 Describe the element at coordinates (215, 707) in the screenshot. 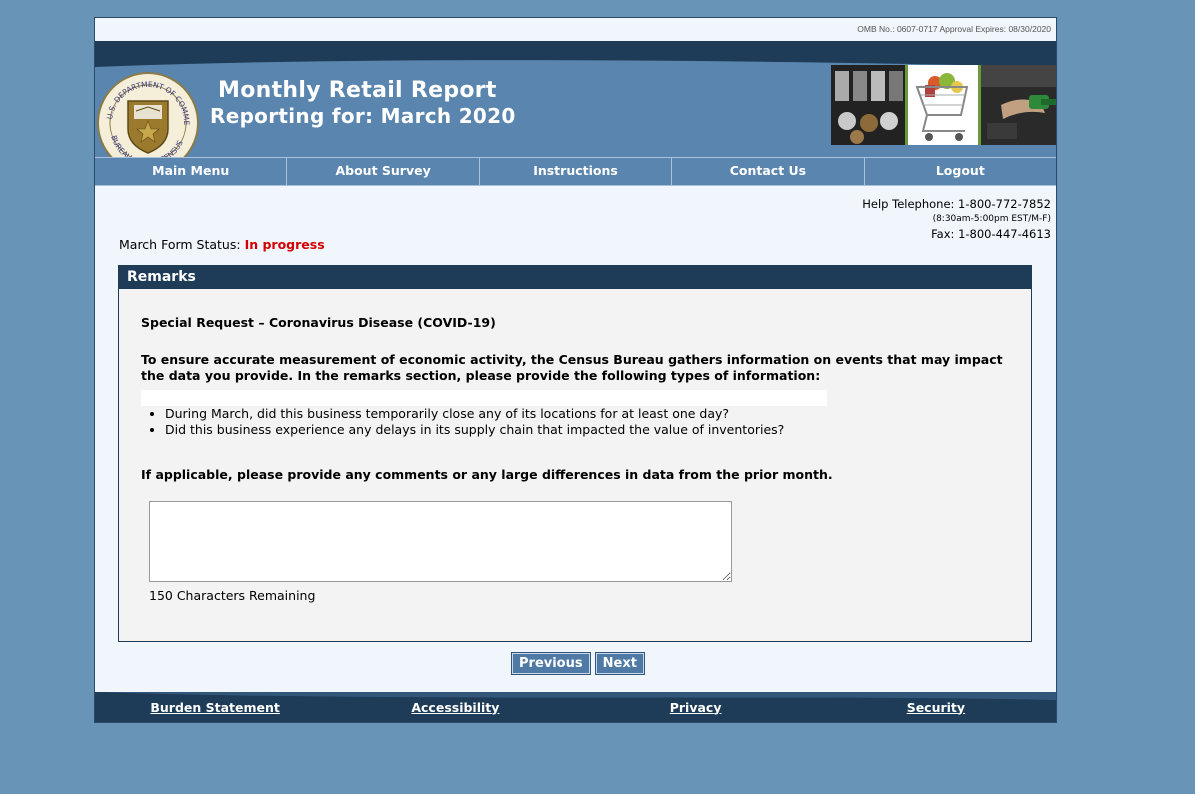

I see `burden-statement-link: Burden Statement` at that location.